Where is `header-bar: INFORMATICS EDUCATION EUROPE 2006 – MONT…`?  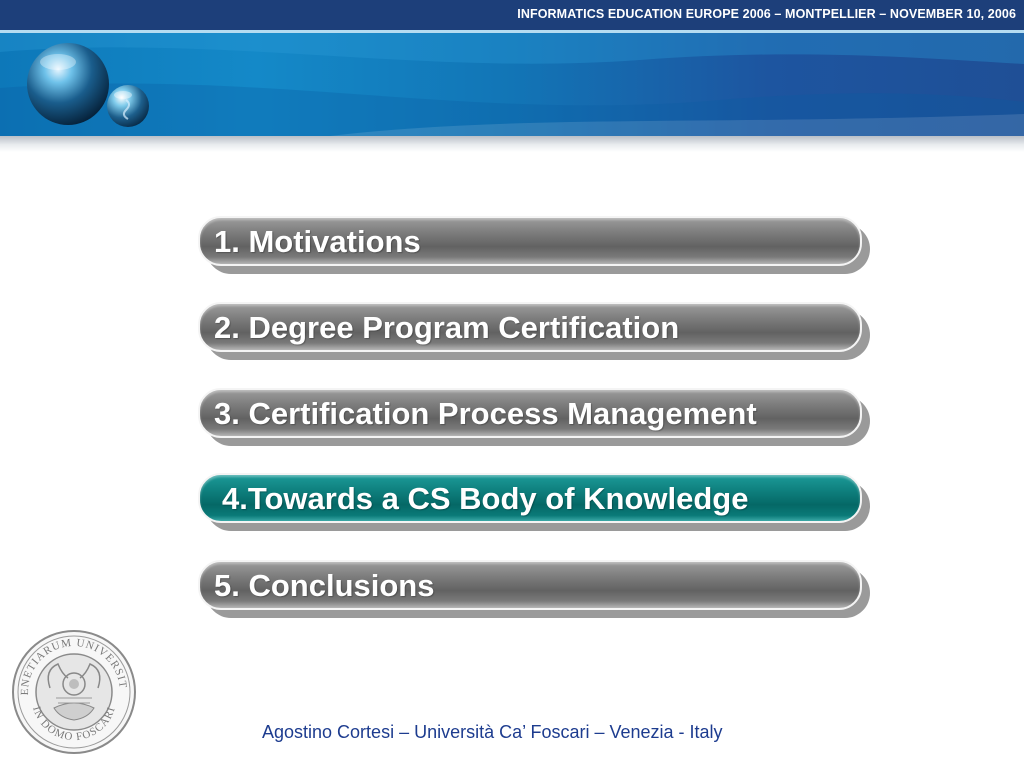
header-bar: INFORMATICS EDUCATION EUROPE 2006 – MONT… is located at coordinates (512, 15).